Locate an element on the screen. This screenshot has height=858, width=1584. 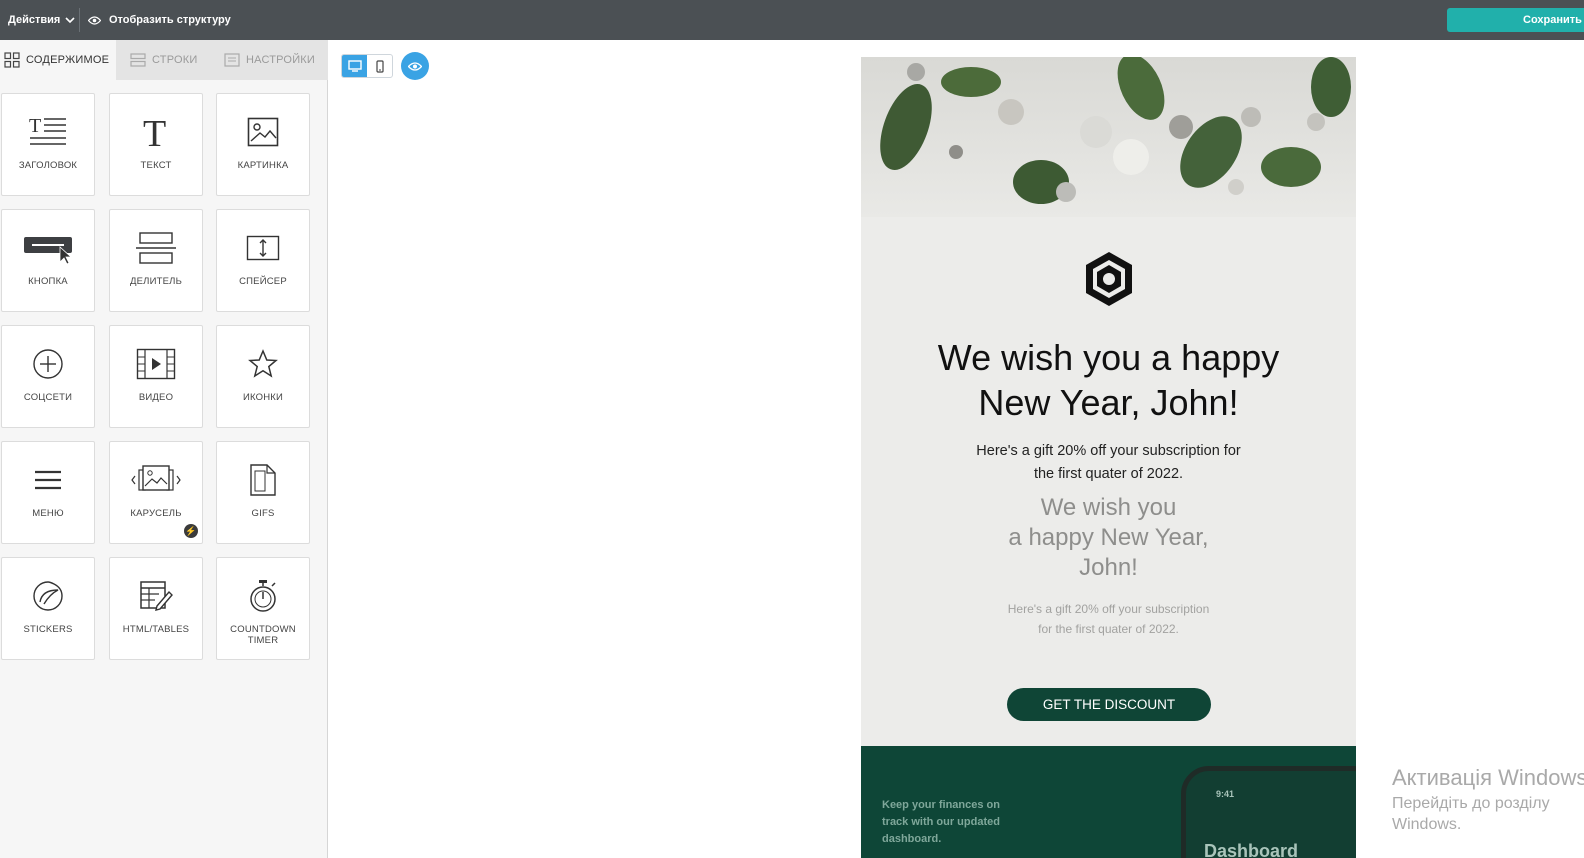
desktop-view-button is located at coordinates (354, 66).